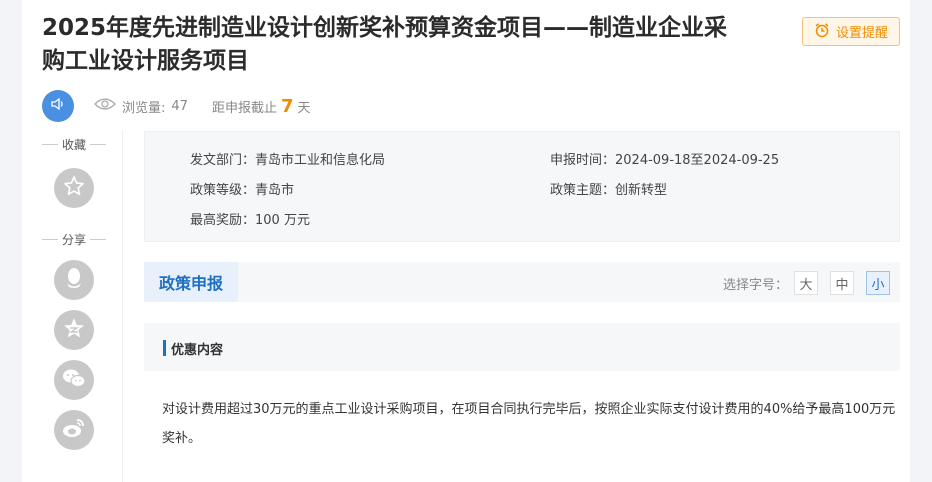 The image size is (932, 482). I want to click on set-reminder-label: 设置提醒, so click(861, 33).